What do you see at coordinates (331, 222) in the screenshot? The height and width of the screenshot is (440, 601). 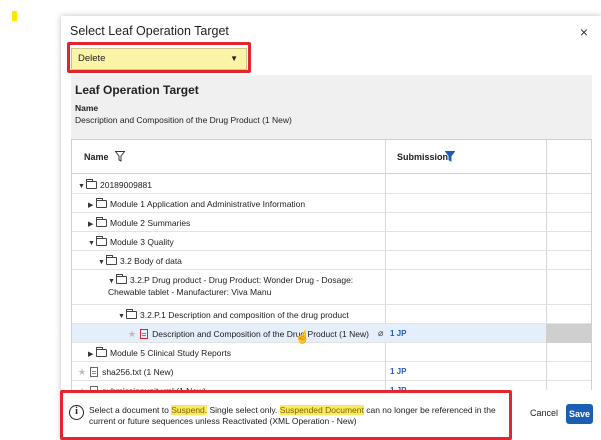 I see `tree-row: ▶ Module 2 Summaries` at bounding box center [331, 222].